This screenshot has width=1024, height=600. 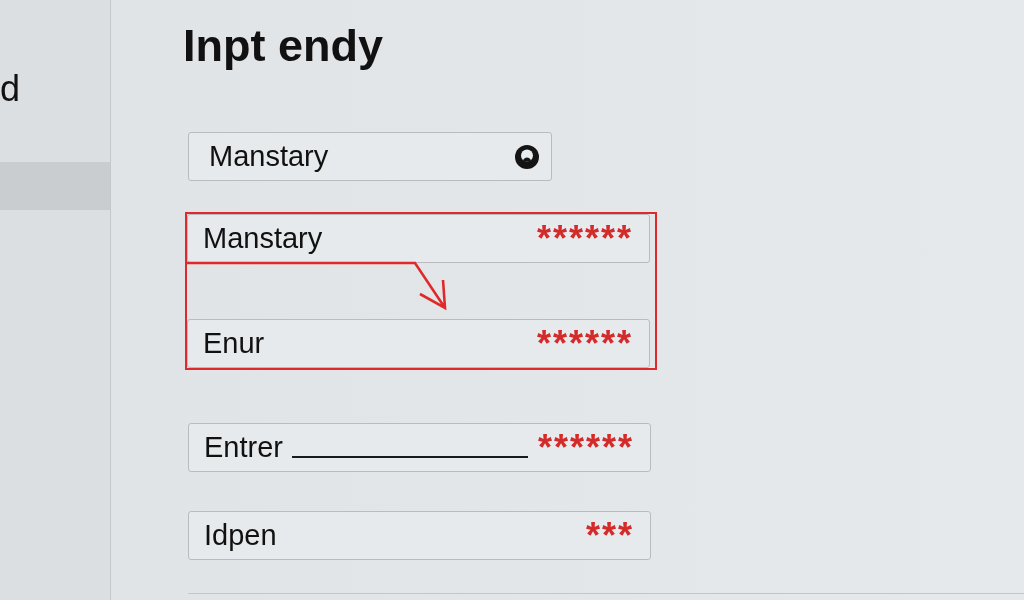 I want to click on input-field: Entrer ******, so click(x=419, y=447).